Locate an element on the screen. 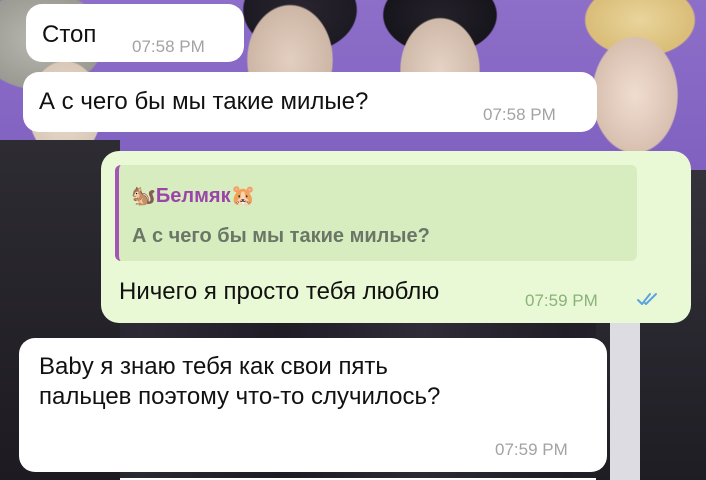 The height and width of the screenshot is (480, 706). double-check-icon is located at coordinates (647, 299).